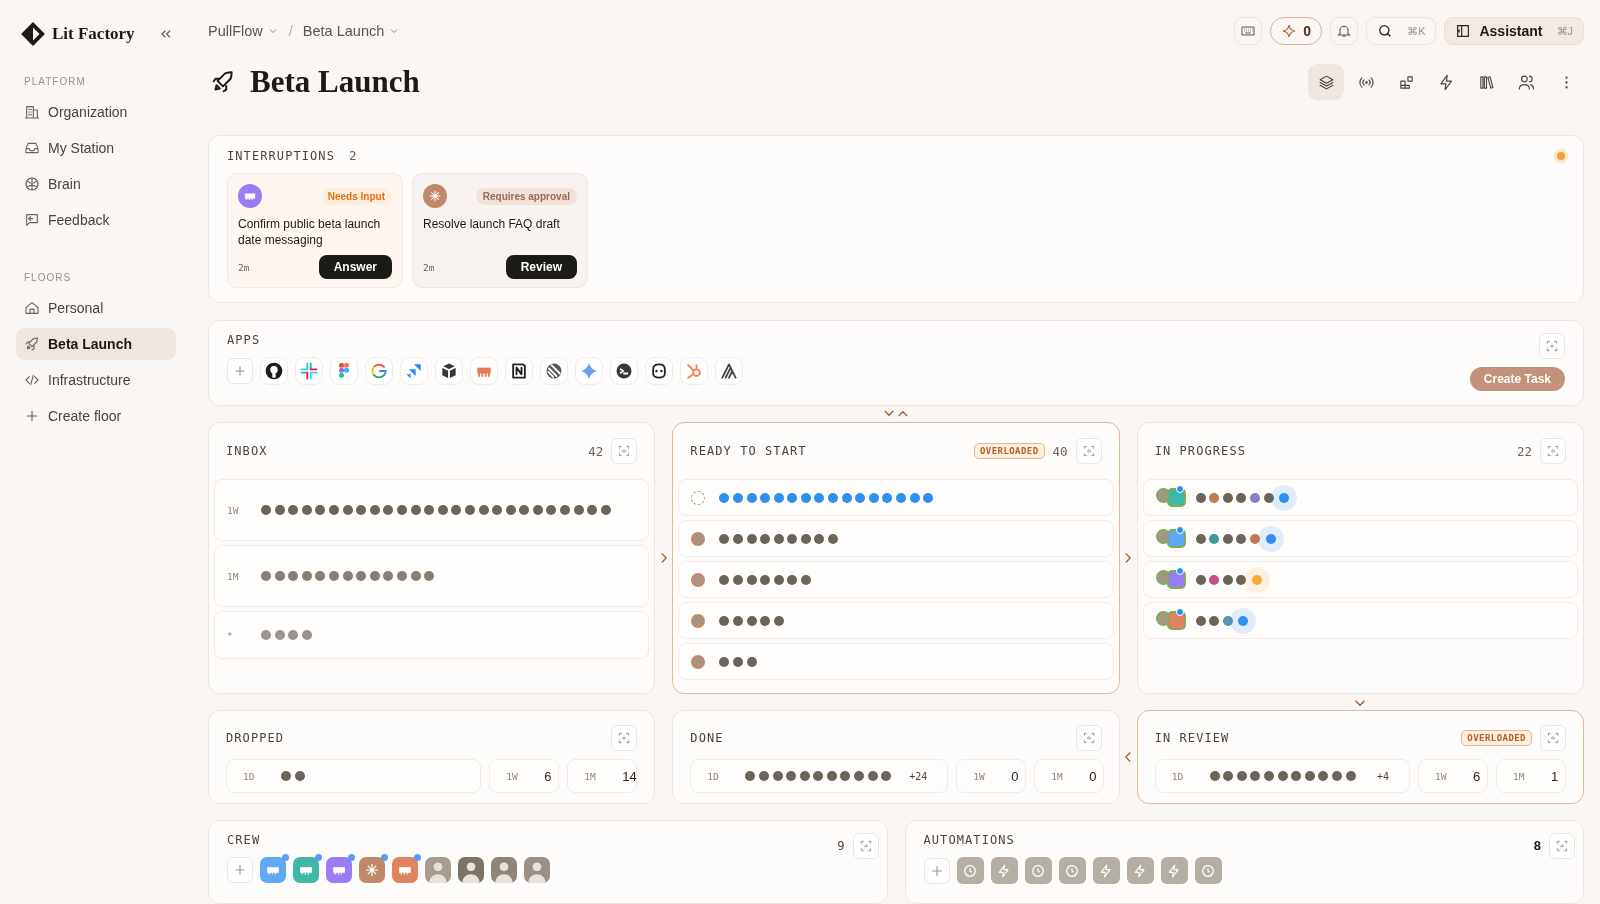  I want to click on sidebar-item: My Station, so click(96, 148).